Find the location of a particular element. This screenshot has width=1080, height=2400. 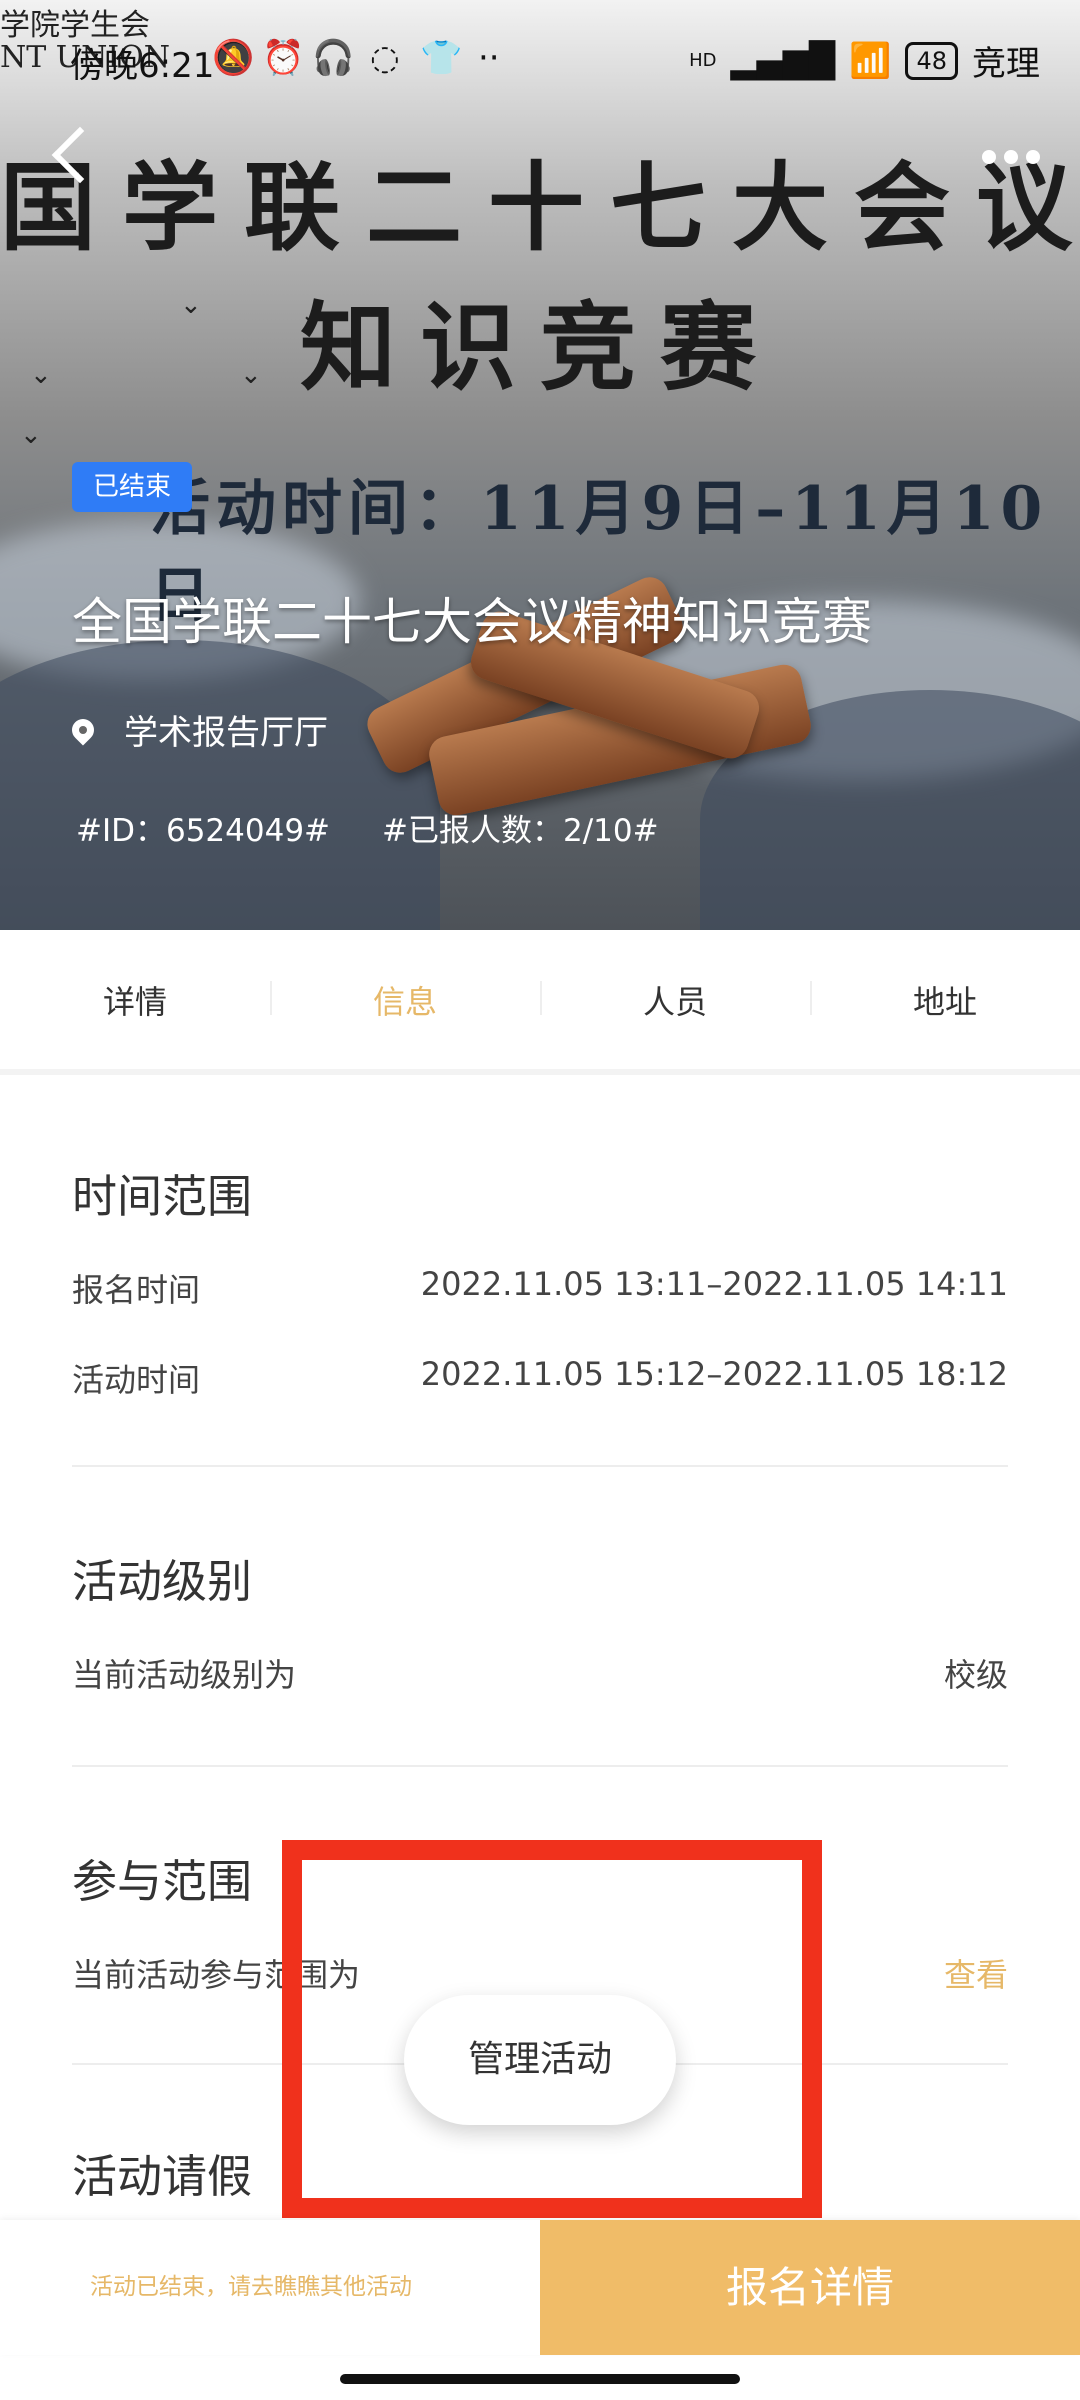

activity-time-value: 2022.11.05 15:12–2022.11.05 18:12 is located at coordinates (714, 1374).